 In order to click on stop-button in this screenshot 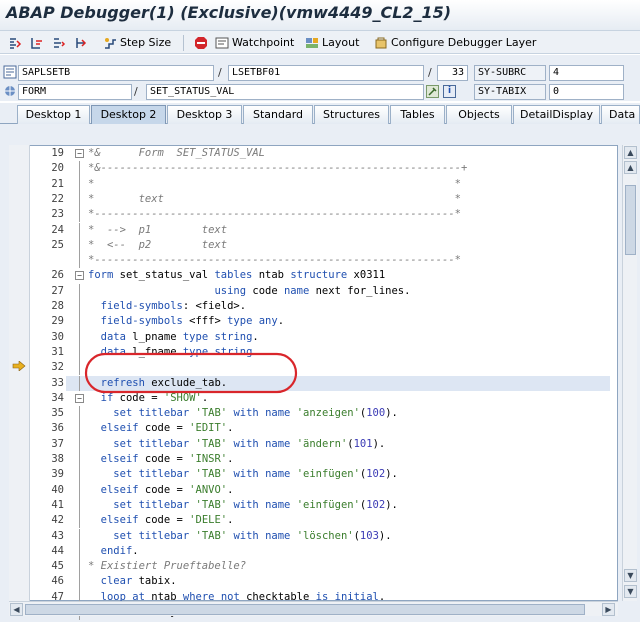, I will do `click(202, 42)`.